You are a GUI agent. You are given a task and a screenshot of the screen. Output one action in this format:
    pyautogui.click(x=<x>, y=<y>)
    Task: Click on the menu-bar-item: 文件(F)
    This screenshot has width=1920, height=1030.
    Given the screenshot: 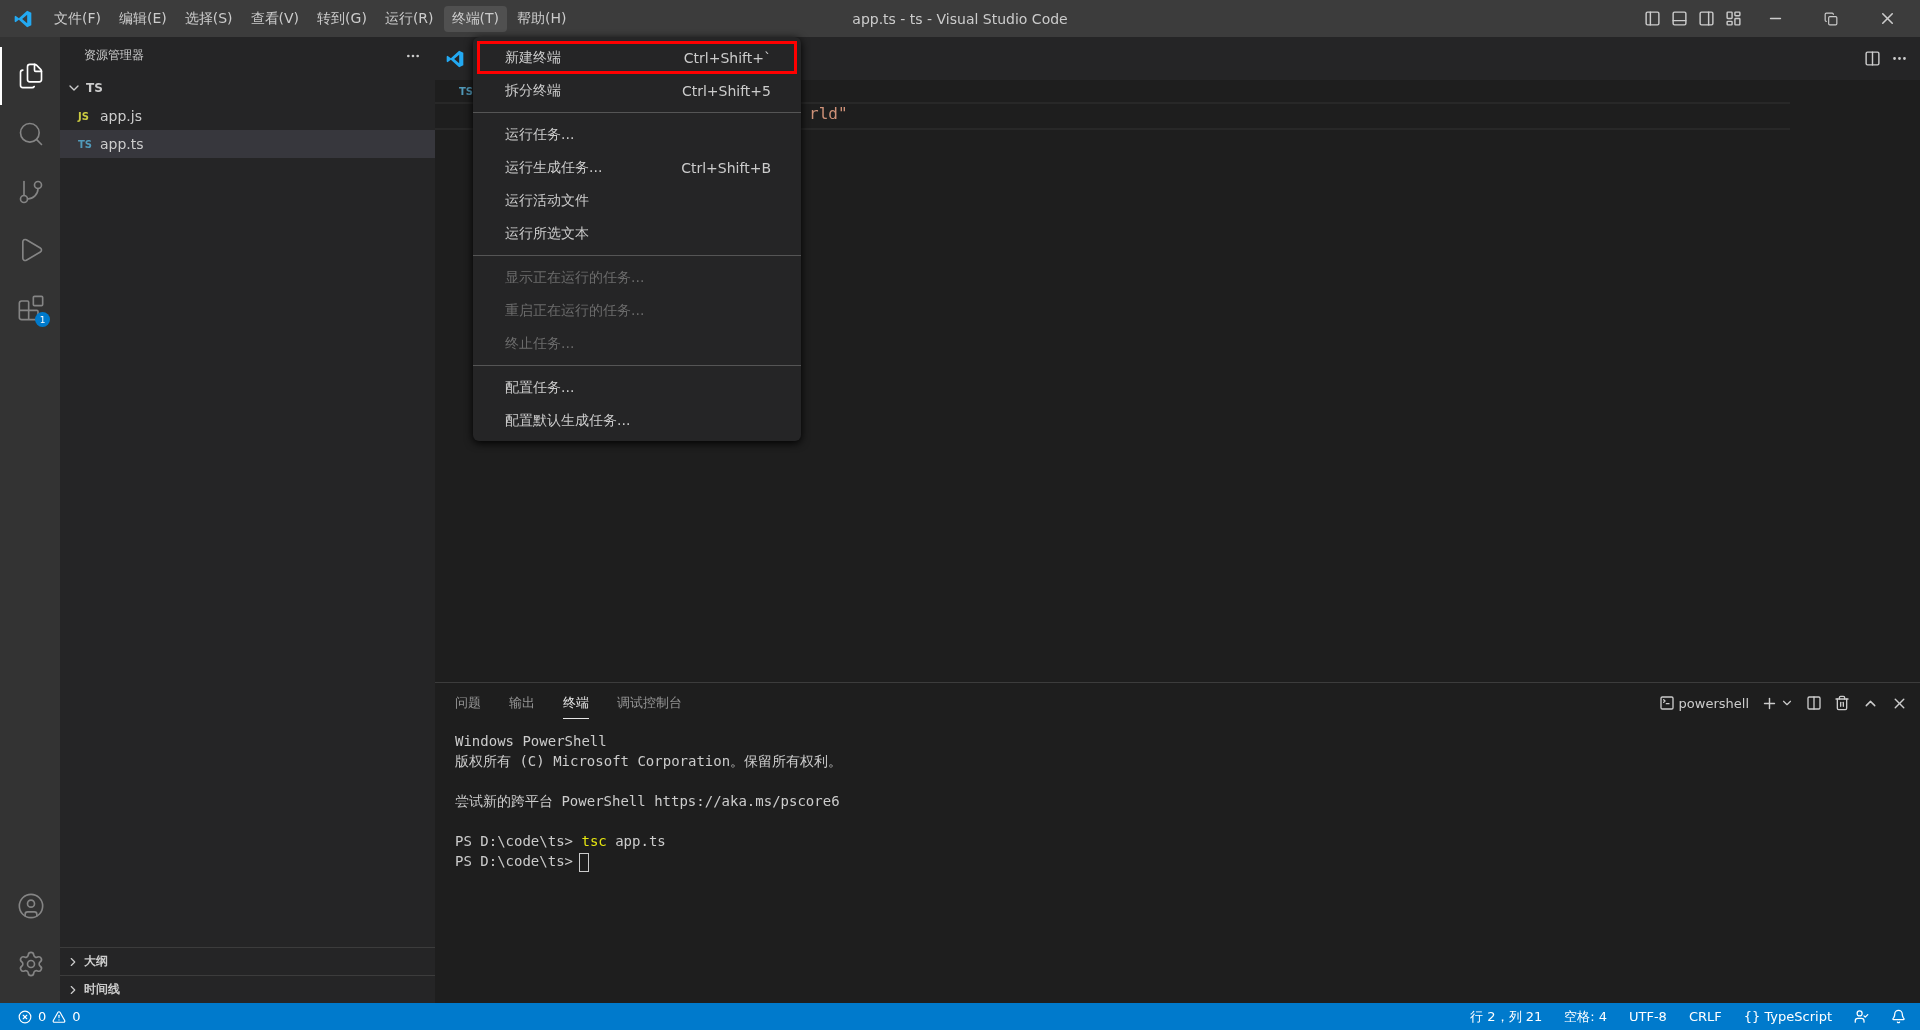 What is the action you would take?
    pyautogui.click(x=77, y=18)
    